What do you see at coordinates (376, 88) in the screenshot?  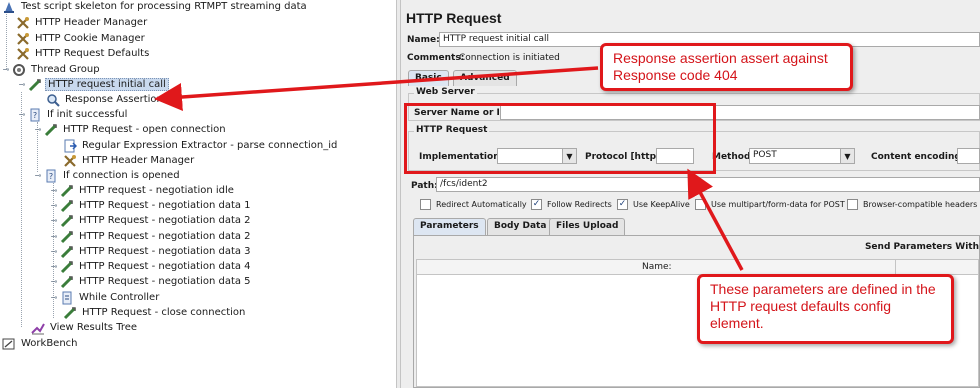 I see `arrow-to-response-assertion` at bounding box center [376, 88].